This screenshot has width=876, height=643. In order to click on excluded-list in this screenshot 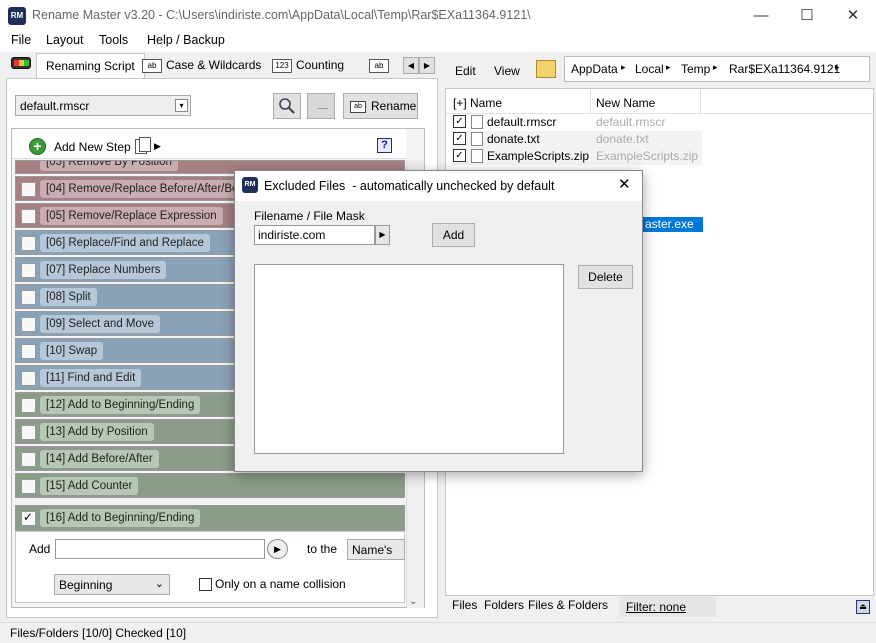, I will do `click(409, 359)`.